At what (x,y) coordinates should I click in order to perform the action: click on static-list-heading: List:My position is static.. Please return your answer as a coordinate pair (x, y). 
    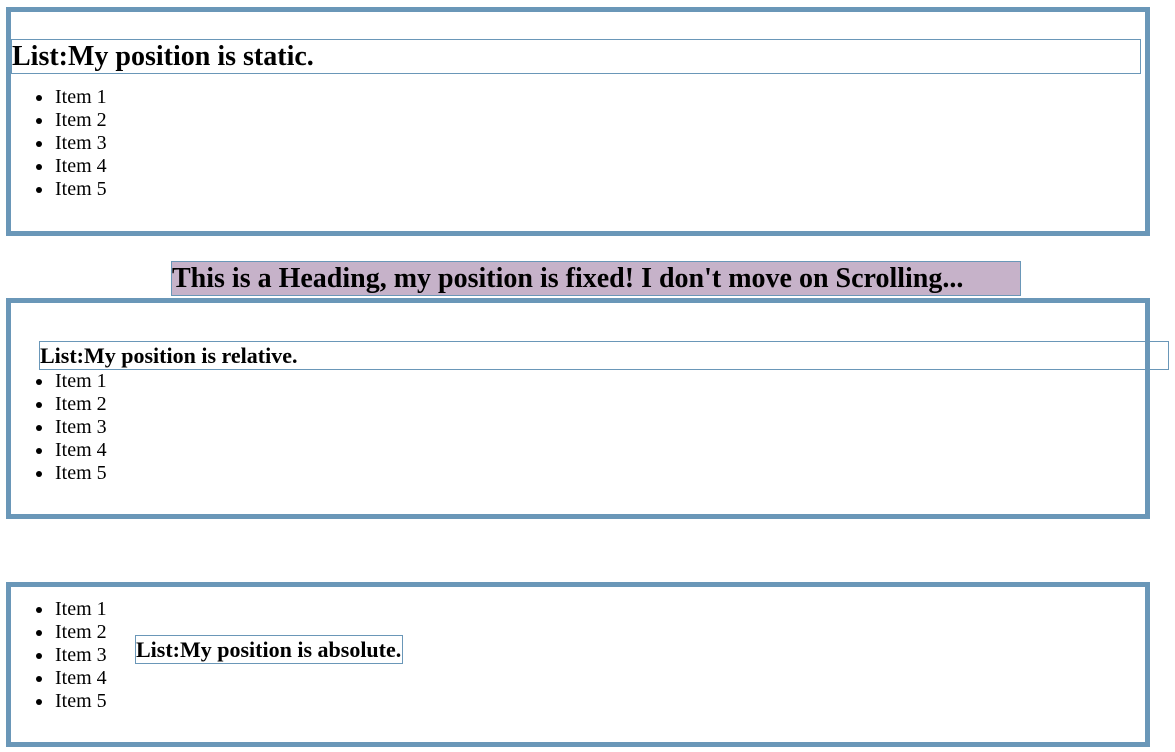
    Looking at the image, I should click on (576, 56).